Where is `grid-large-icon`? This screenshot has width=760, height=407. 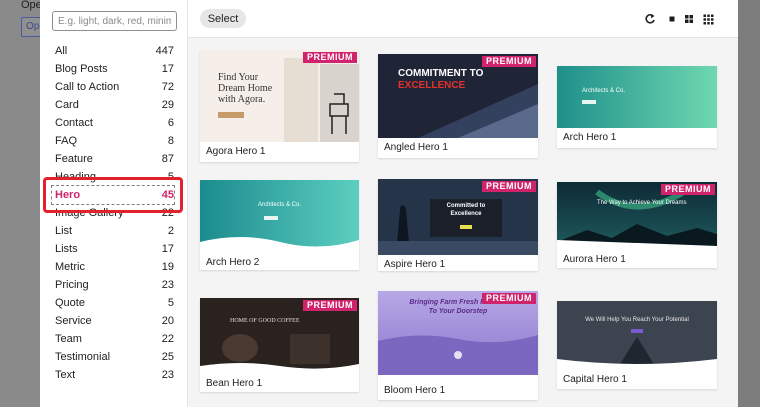
grid-large-icon is located at coordinates (708, 19).